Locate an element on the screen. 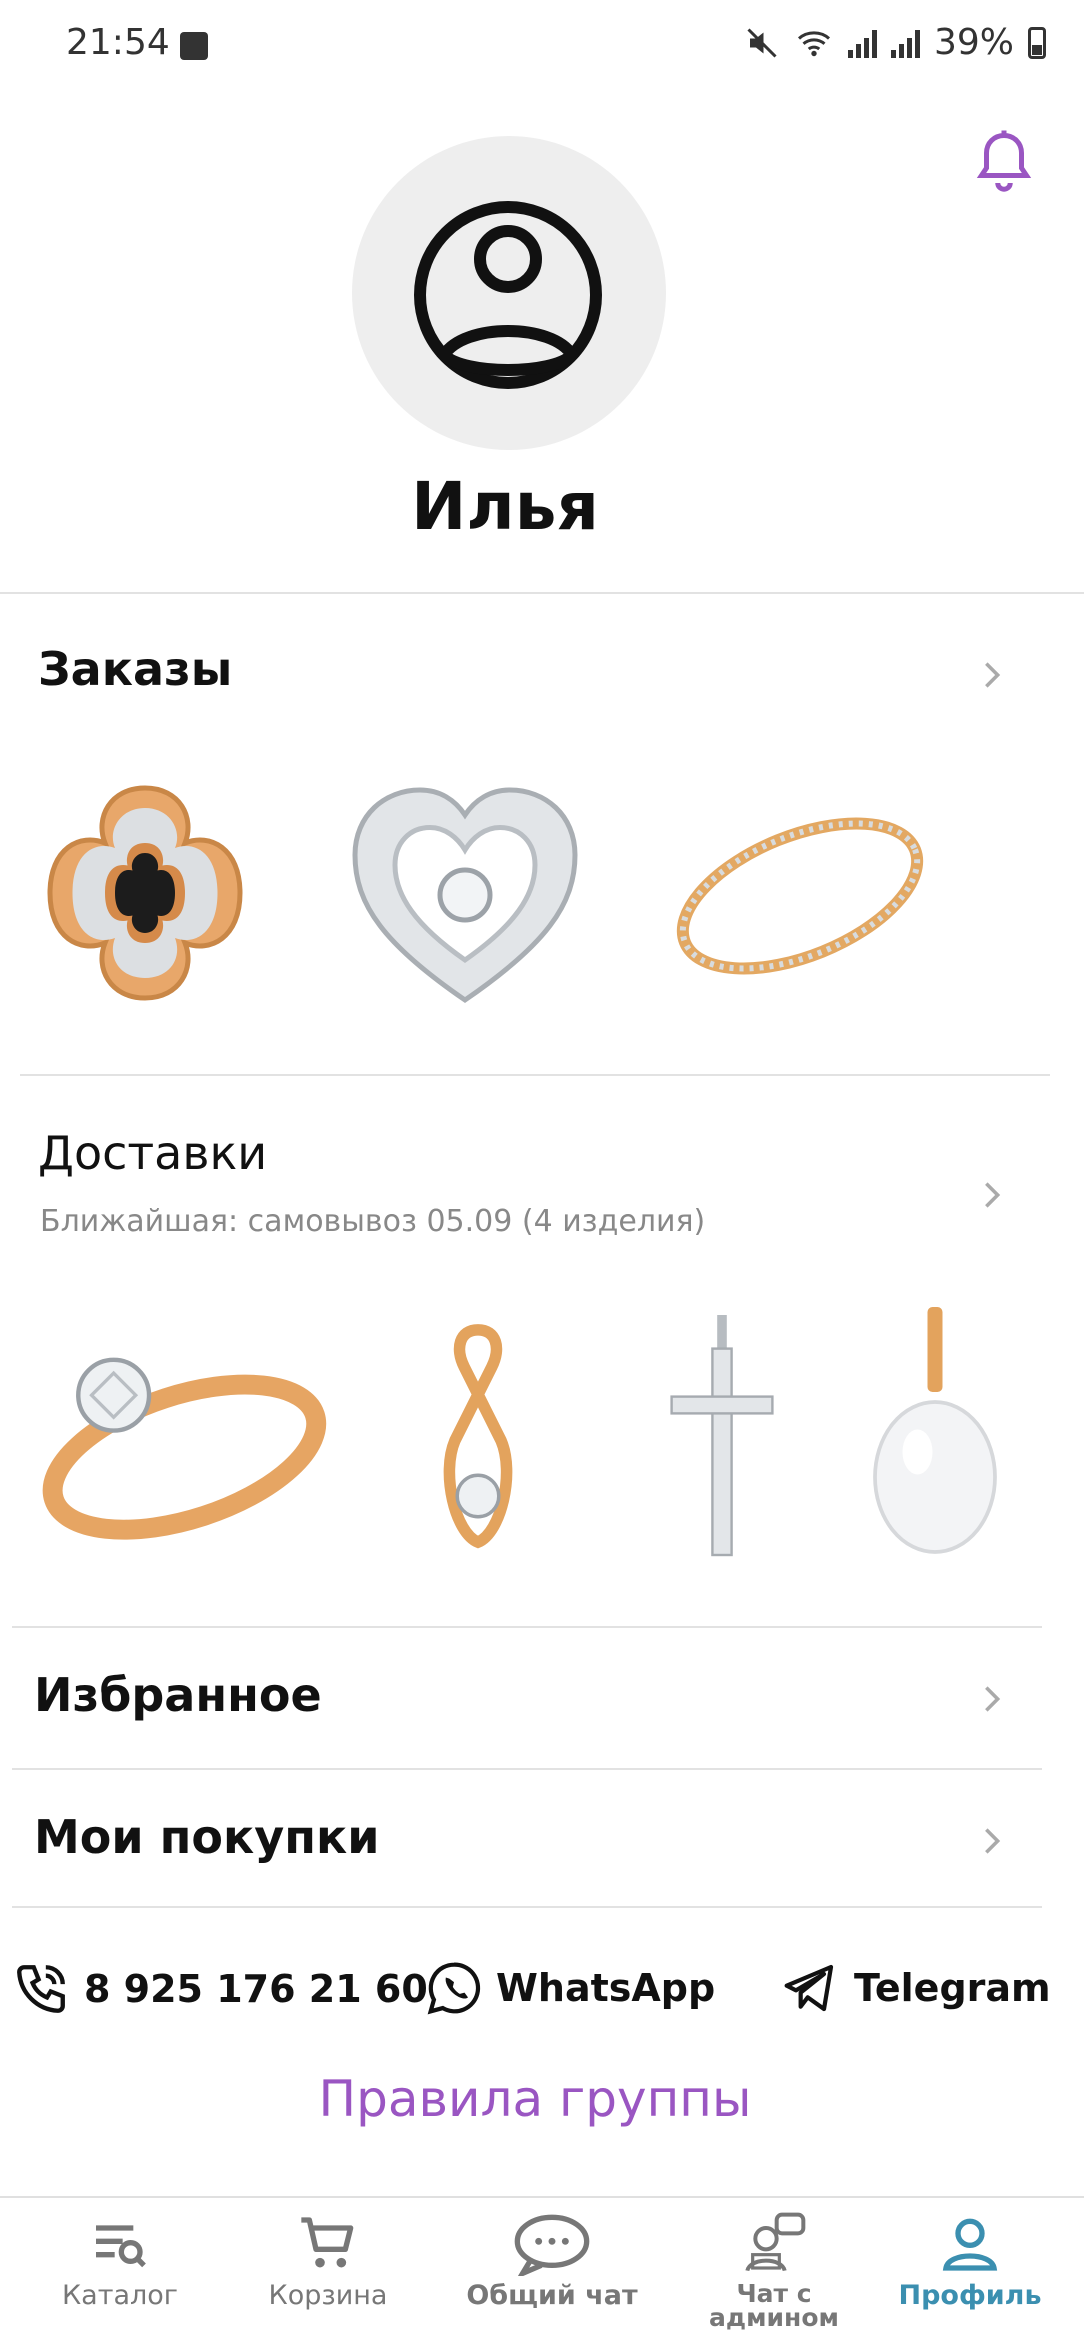 The height and width of the screenshot is (2342, 1084). status-icons: 39% is located at coordinates (895, 42).